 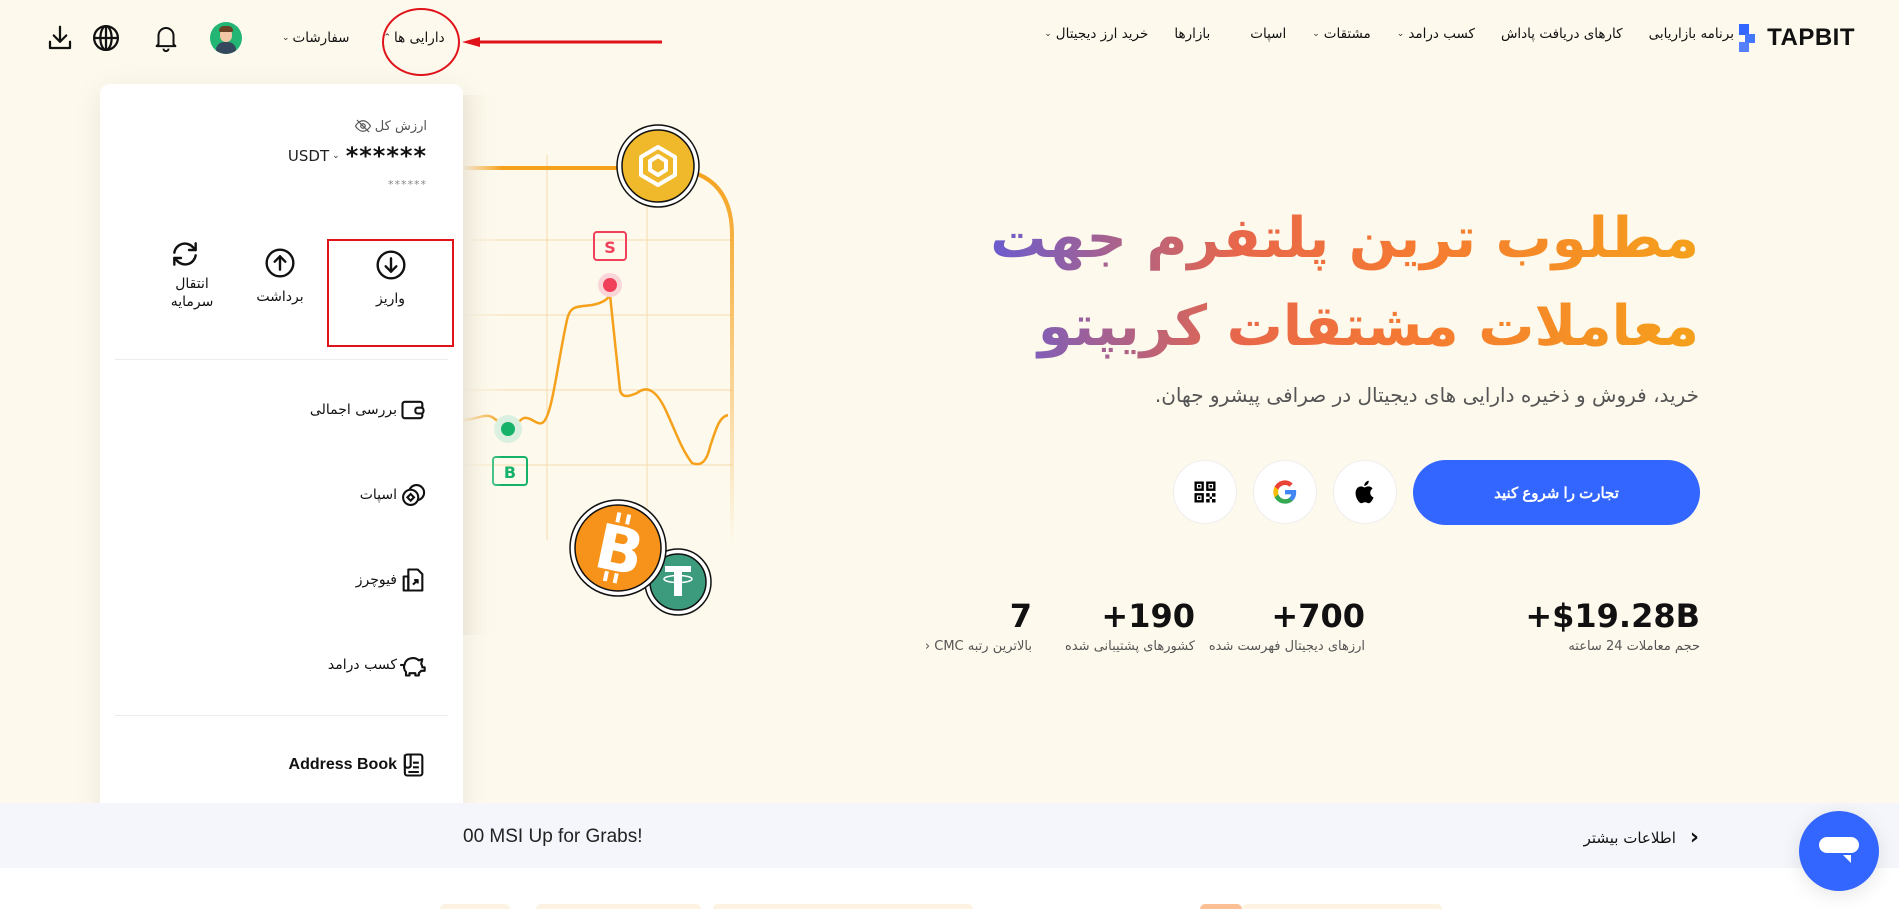 I want to click on language-button, so click(x=106, y=38).